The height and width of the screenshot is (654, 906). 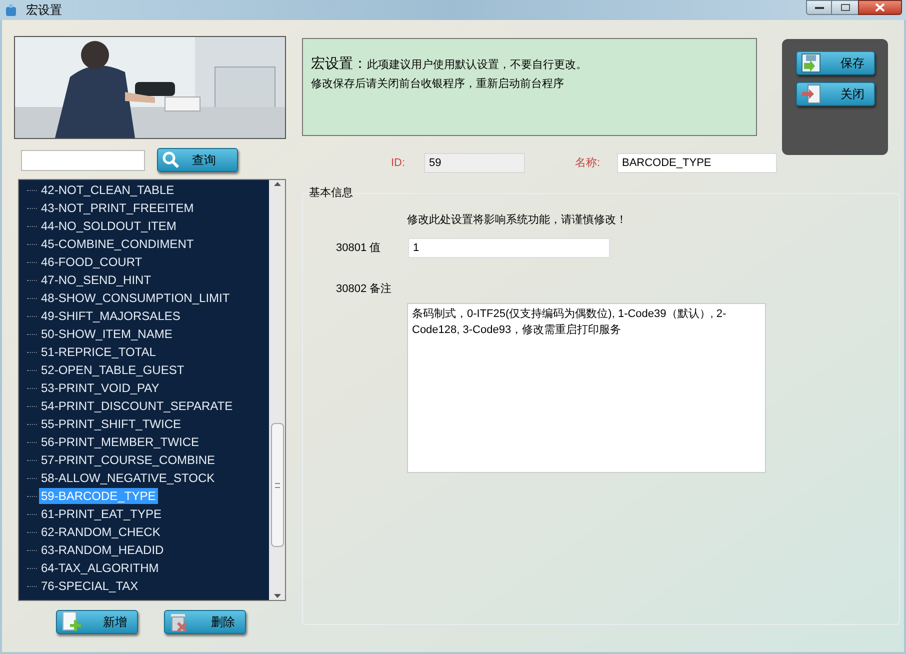 I want to click on list-item: 76-SPECIAL_TAX, so click(x=89, y=586).